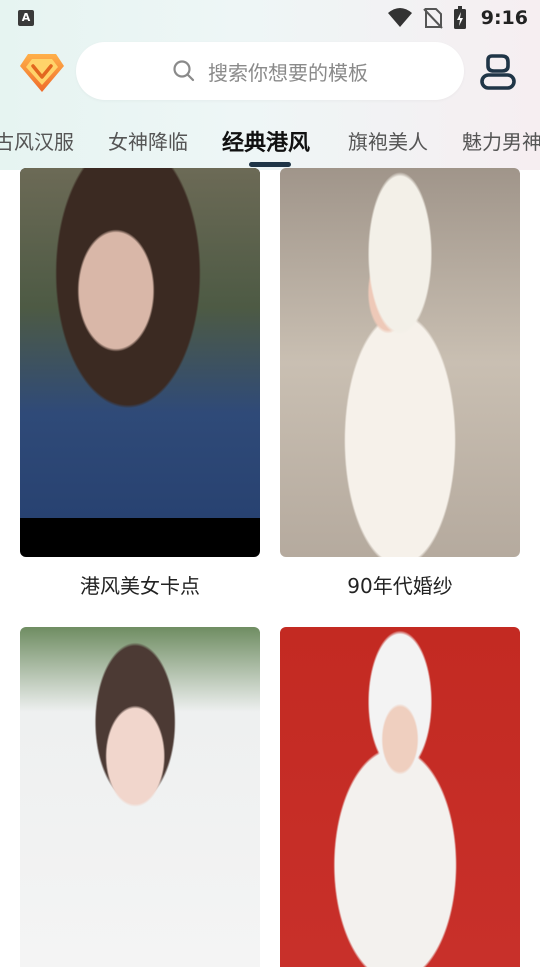 This screenshot has height=967, width=540. What do you see at coordinates (42, 72) in the screenshot?
I see `vip-badge-icon` at bounding box center [42, 72].